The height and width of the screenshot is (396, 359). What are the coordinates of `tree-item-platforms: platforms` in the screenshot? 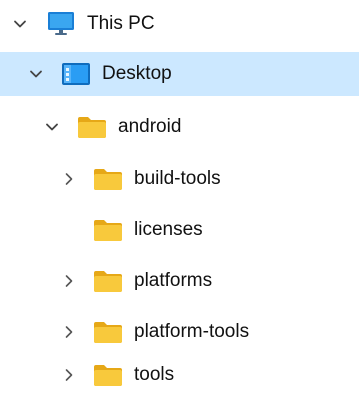 It's located at (179, 280).